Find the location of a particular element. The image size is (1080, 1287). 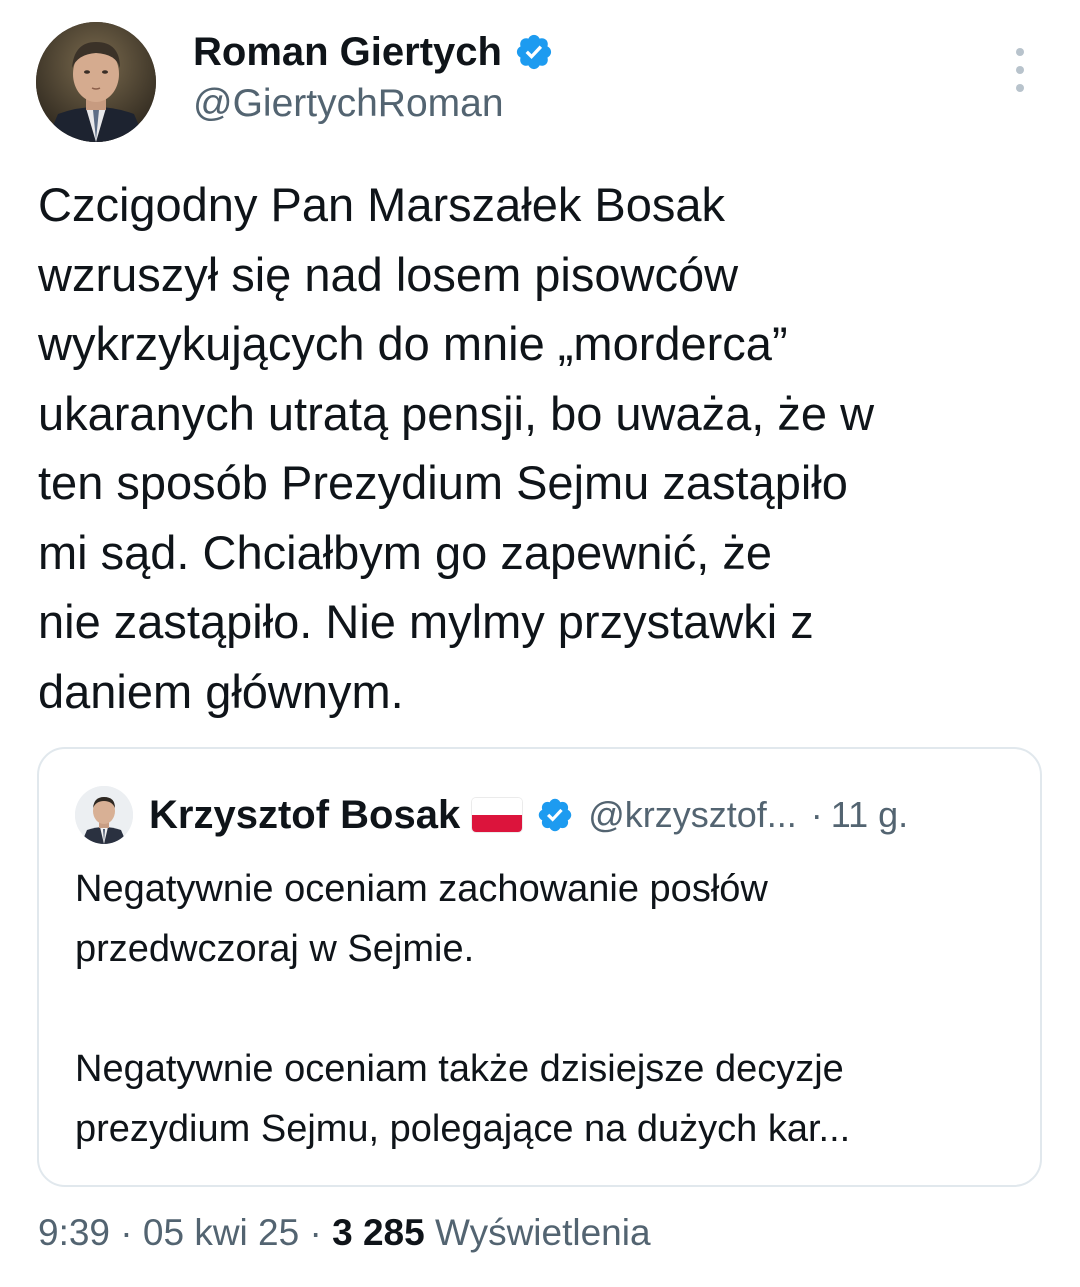

verified-badge-icon is located at coordinates (534, 52).